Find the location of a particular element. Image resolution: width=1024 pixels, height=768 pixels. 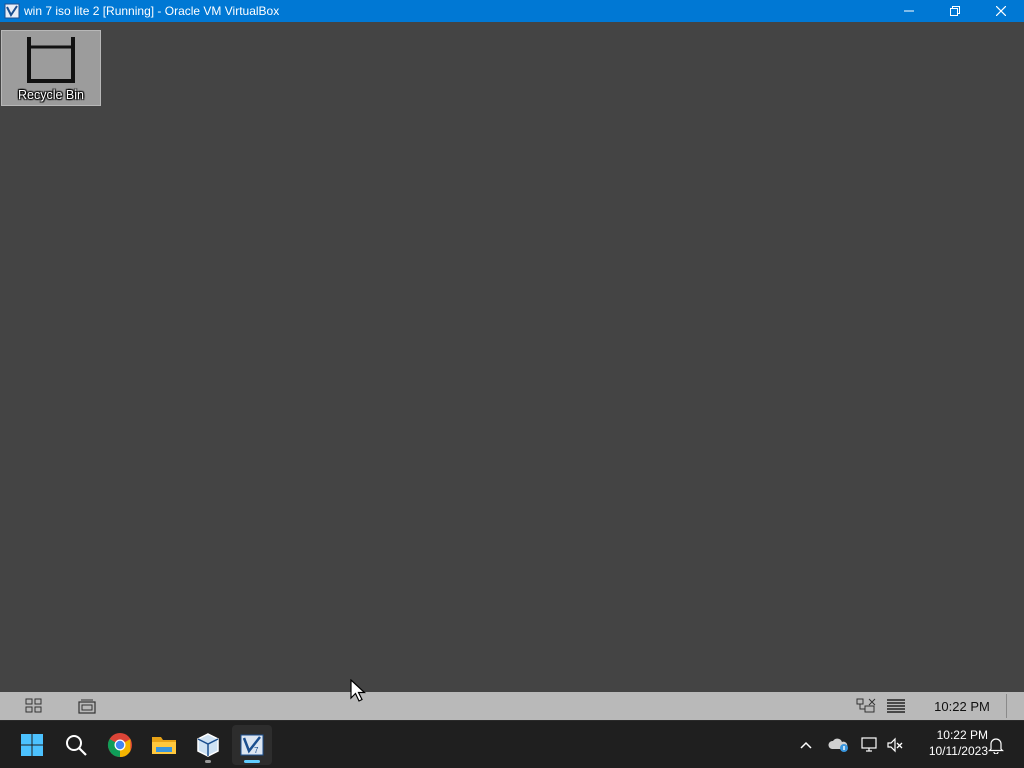

search-icon is located at coordinates (76, 745).